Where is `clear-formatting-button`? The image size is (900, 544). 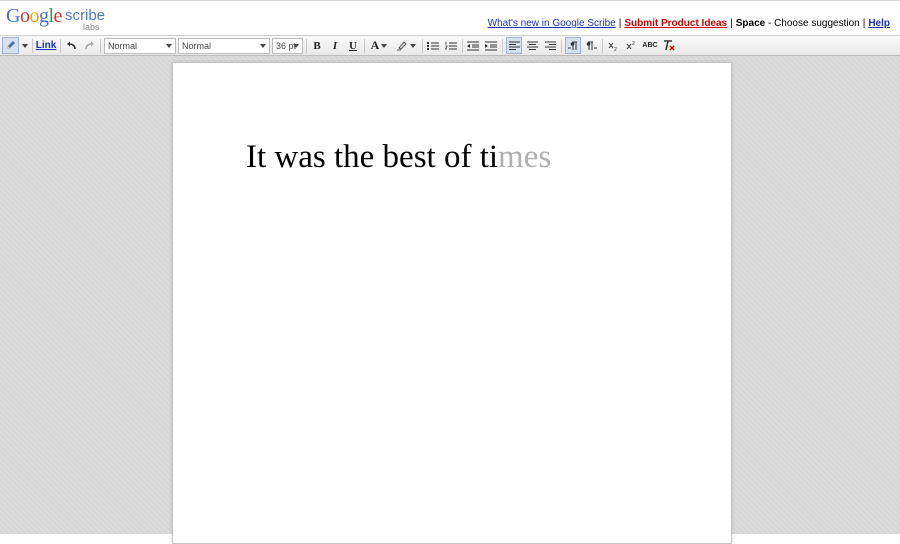
clear-formatting-button is located at coordinates (669, 45).